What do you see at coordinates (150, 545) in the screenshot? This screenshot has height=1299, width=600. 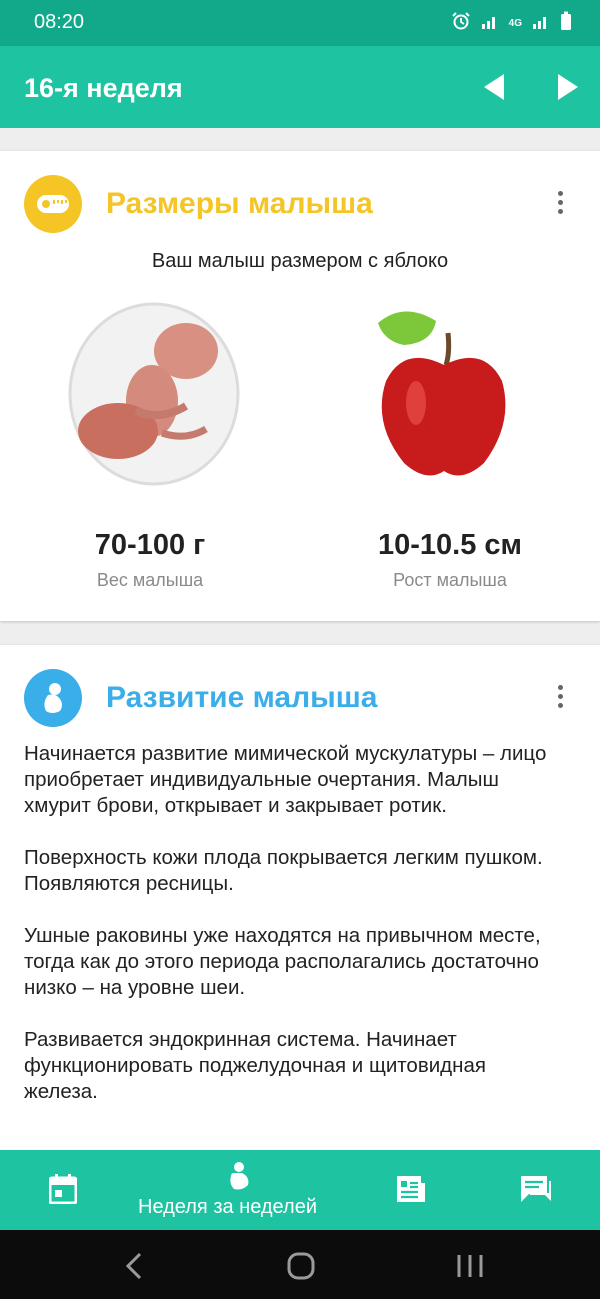 I see `weight-value: 70-100 г` at bounding box center [150, 545].